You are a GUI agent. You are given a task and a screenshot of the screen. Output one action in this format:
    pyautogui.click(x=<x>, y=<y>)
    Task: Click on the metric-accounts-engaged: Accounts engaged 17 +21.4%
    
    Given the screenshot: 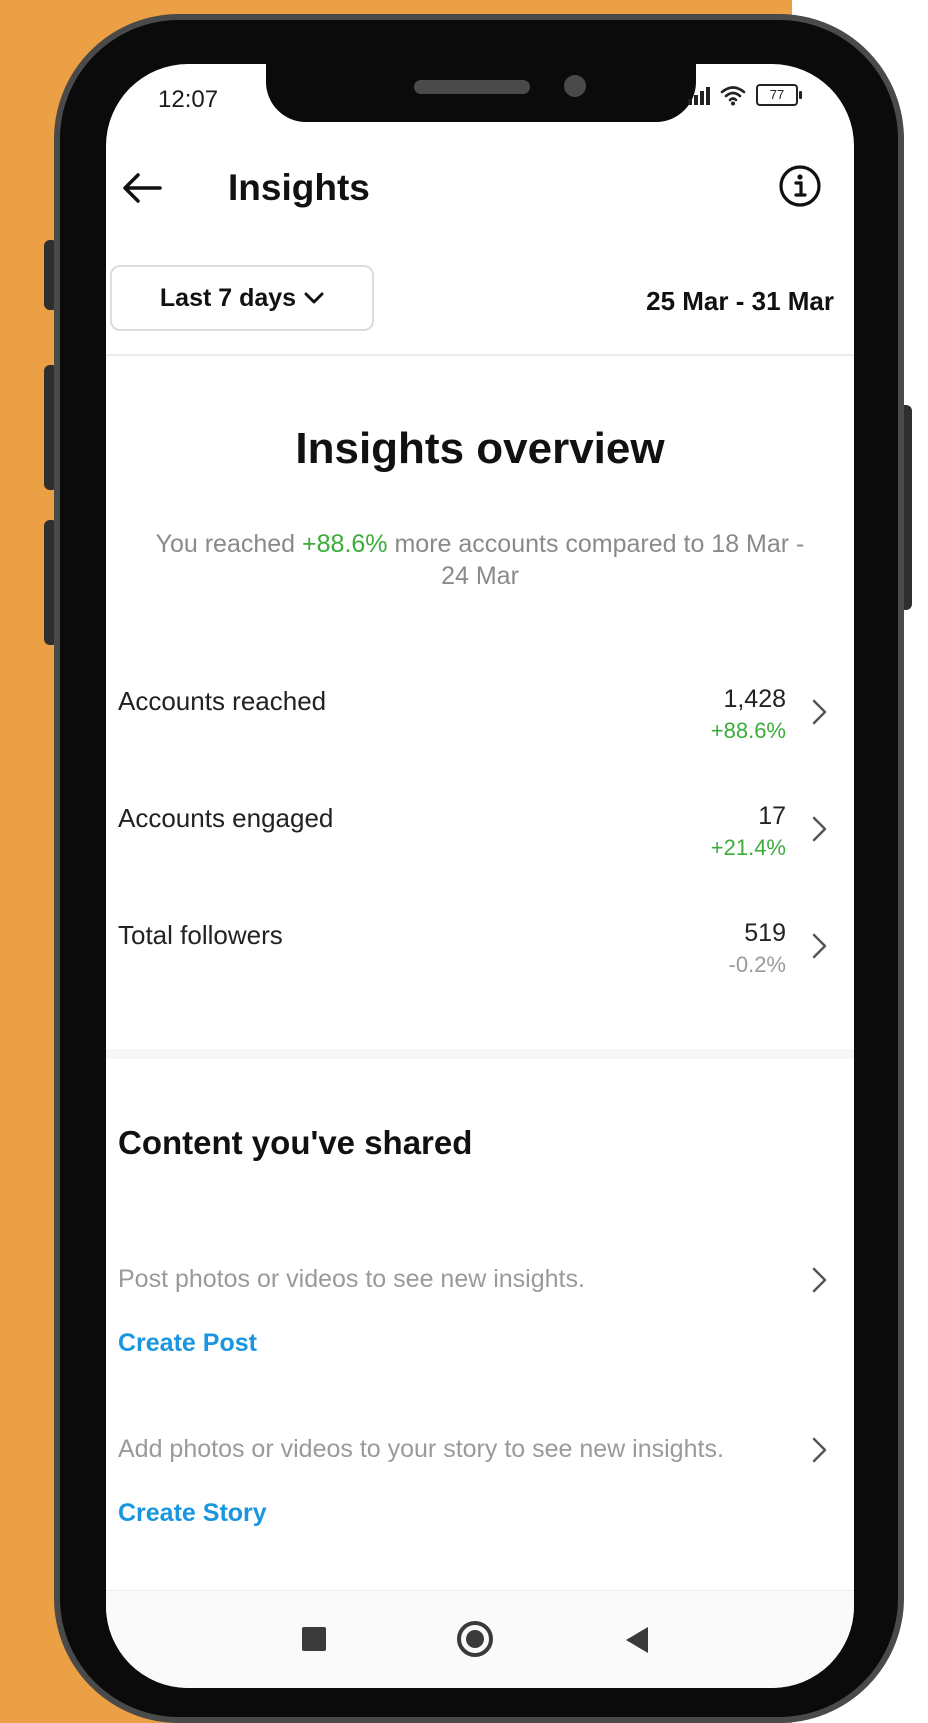 What is the action you would take?
    pyautogui.click(x=480, y=839)
    